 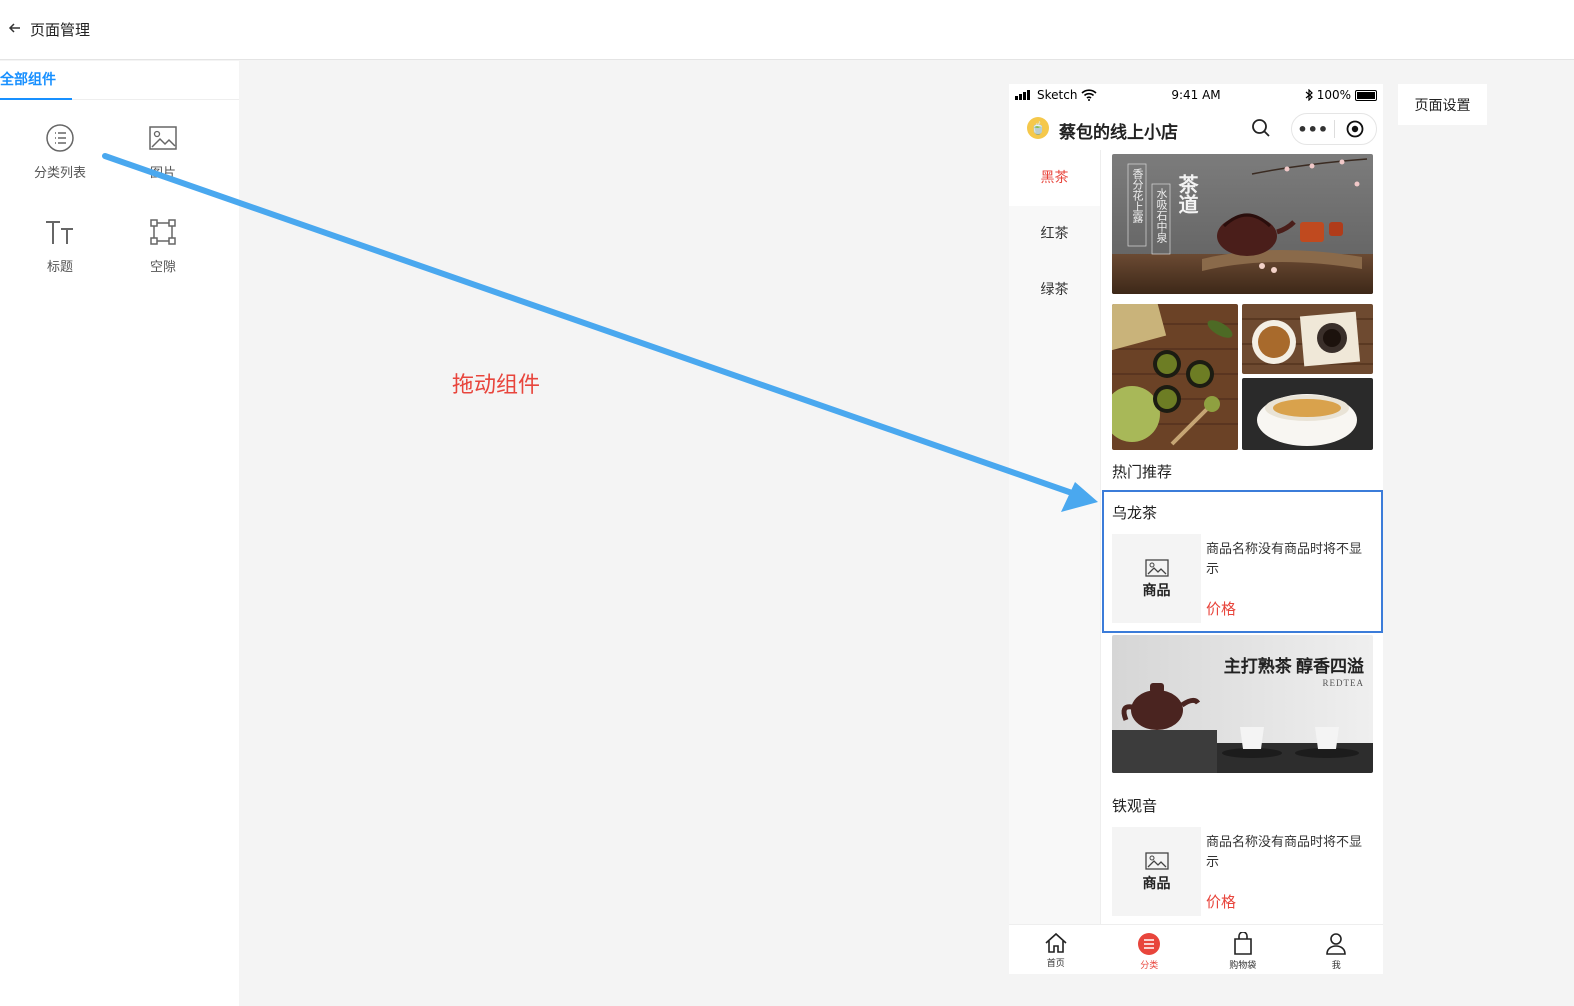 What do you see at coordinates (1313, 129) in the screenshot?
I see `more-icon: •••` at bounding box center [1313, 129].